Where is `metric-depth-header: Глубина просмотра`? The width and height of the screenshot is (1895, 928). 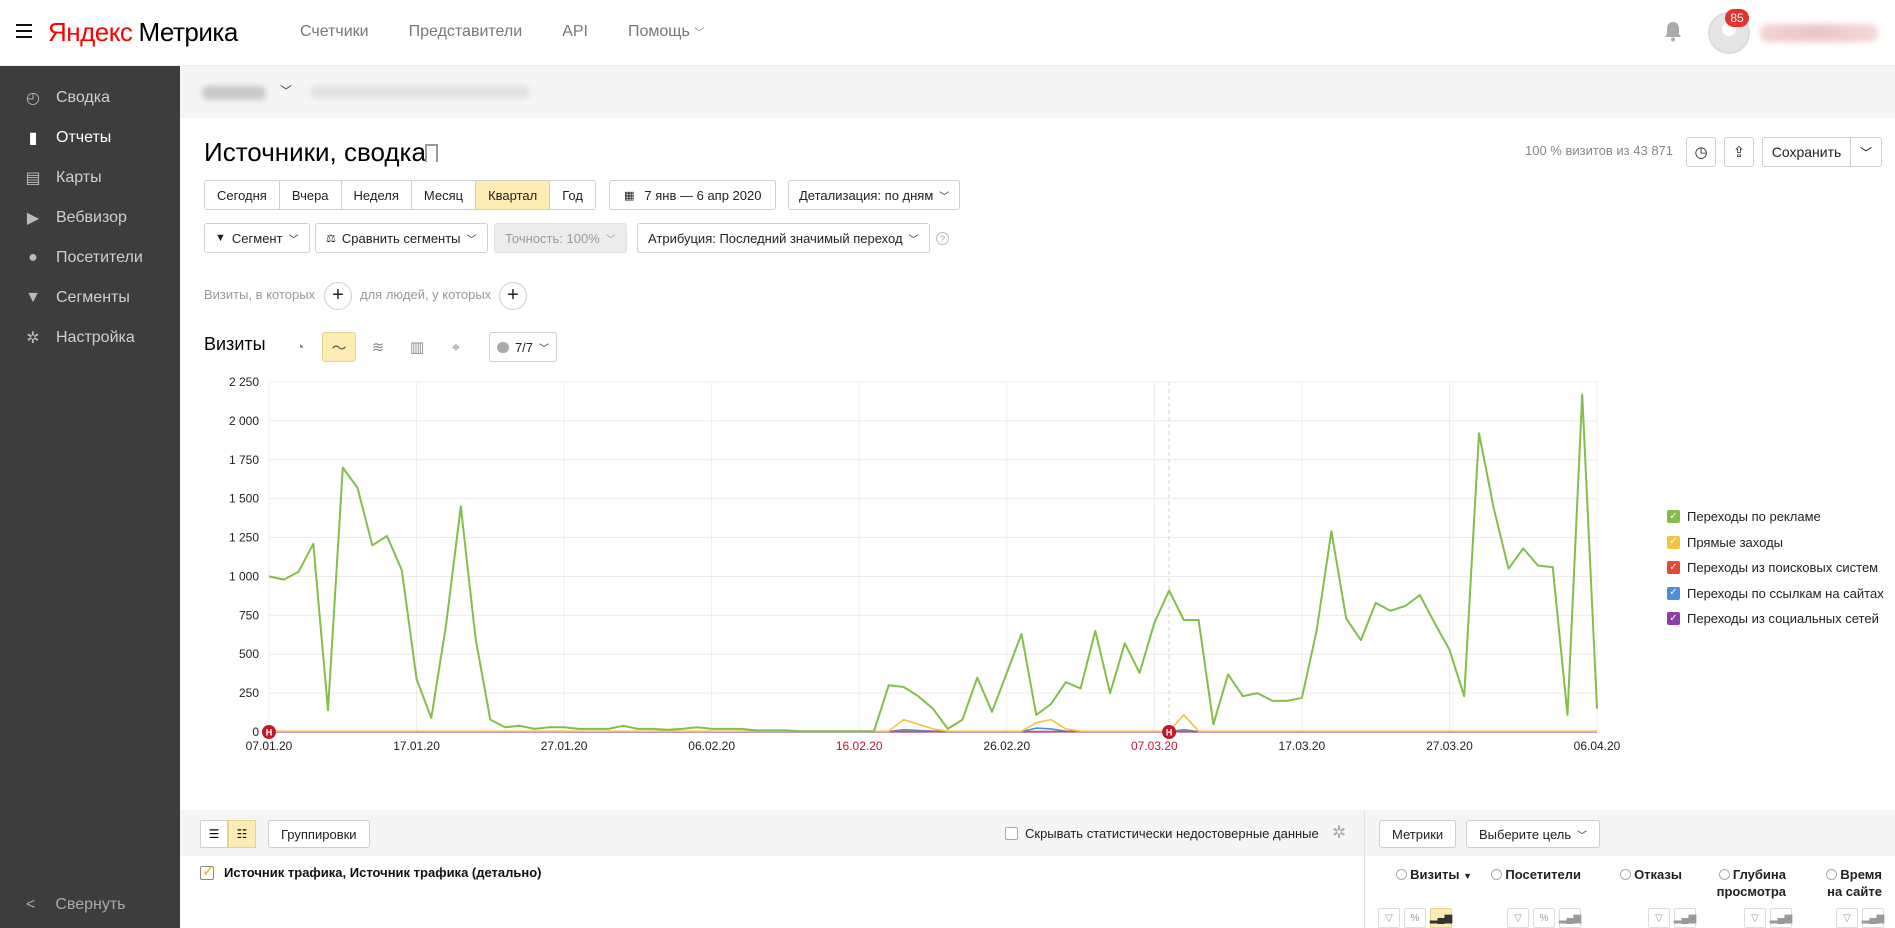 metric-depth-header: Глубина просмотра is located at coordinates (1747, 883).